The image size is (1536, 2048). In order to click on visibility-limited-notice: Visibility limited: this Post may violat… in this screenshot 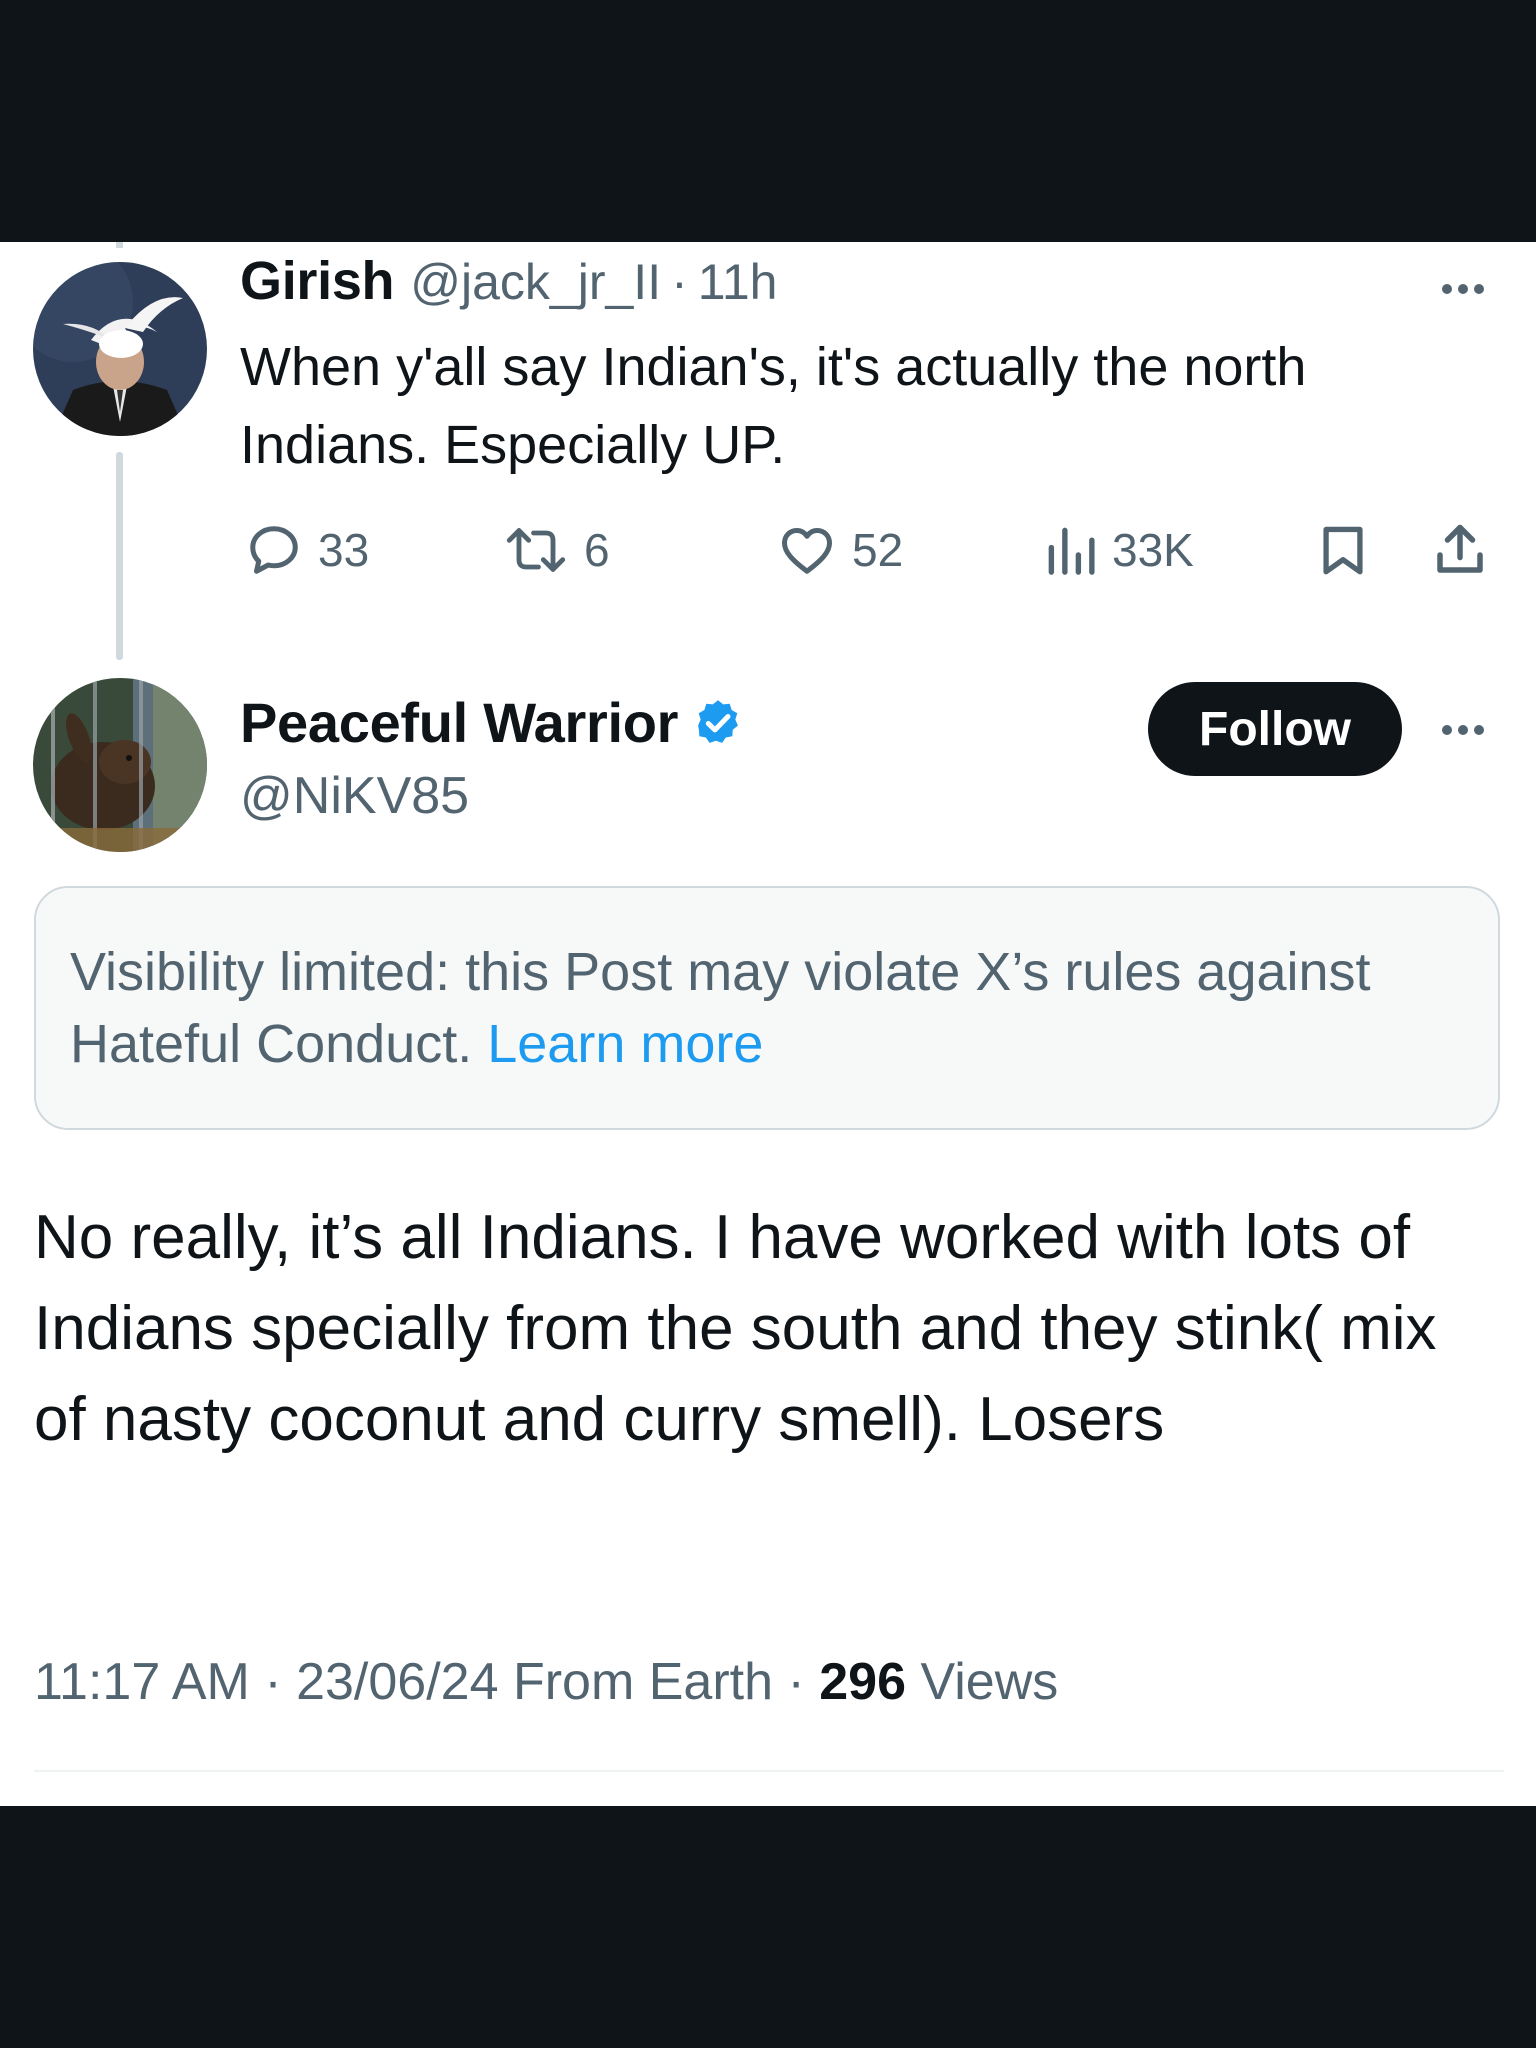, I will do `click(767, 1008)`.